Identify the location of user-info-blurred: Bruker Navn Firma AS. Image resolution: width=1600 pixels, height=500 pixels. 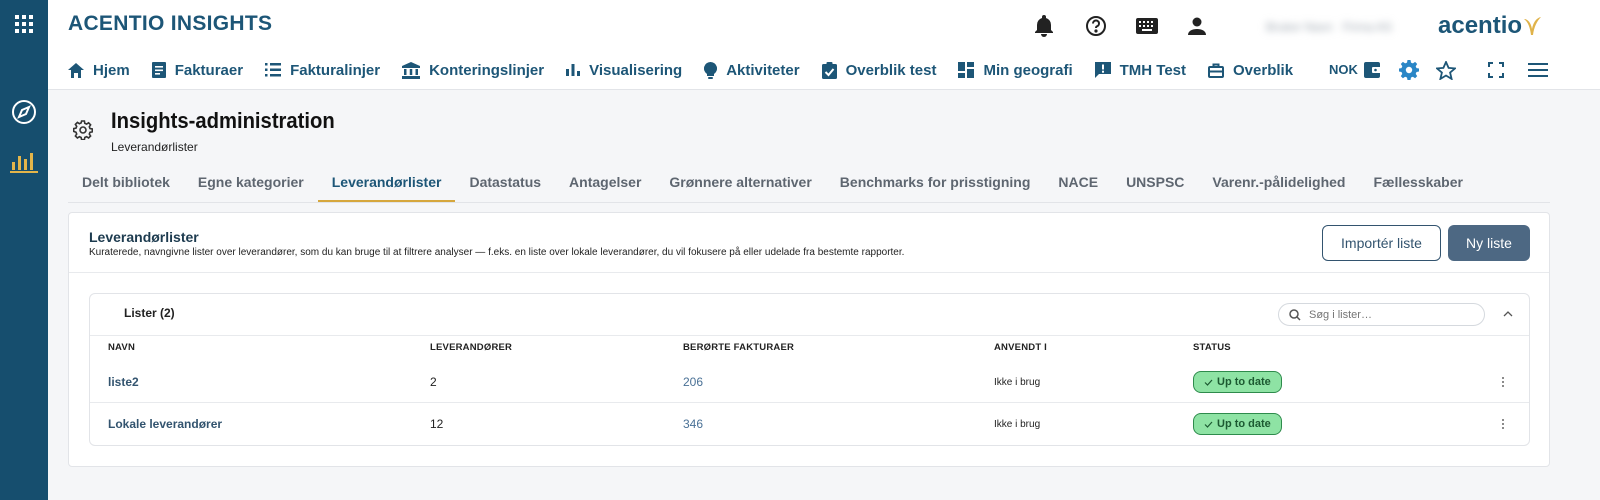
(1346, 27).